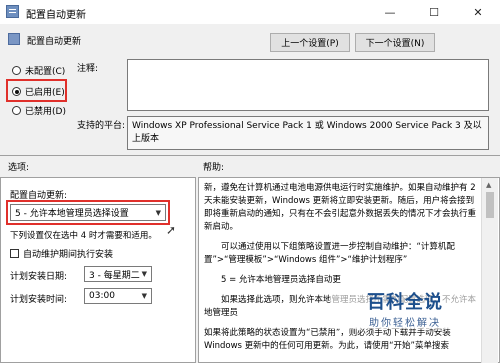  Describe the element at coordinates (45, 93) in the screenshot. I see `radio-label: 已启用(E)` at that location.